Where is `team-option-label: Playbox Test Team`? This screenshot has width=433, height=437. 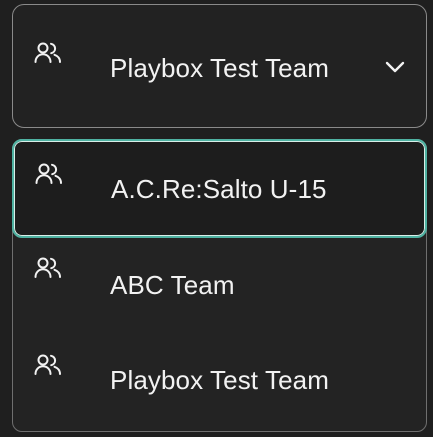 team-option-label: Playbox Test Team is located at coordinates (219, 380).